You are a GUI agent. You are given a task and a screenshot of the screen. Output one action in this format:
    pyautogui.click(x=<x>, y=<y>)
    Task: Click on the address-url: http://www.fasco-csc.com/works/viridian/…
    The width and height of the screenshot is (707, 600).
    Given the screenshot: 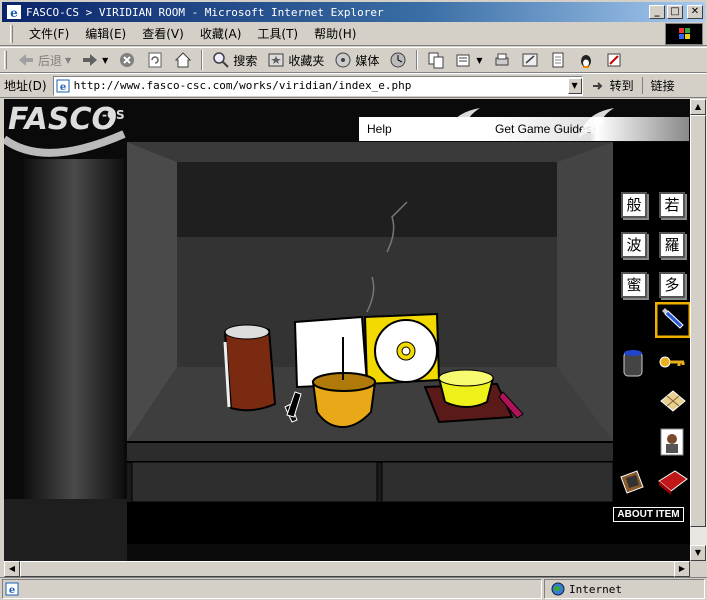 What is the action you would take?
    pyautogui.click(x=242, y=85)
    